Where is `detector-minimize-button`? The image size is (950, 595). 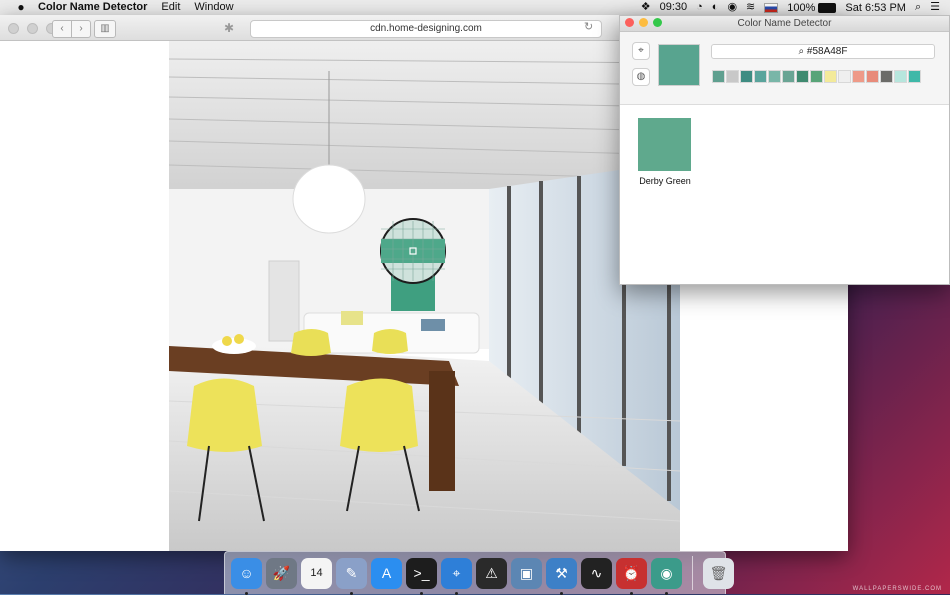 detector-minimize-button is located at coordinates (643, 22).